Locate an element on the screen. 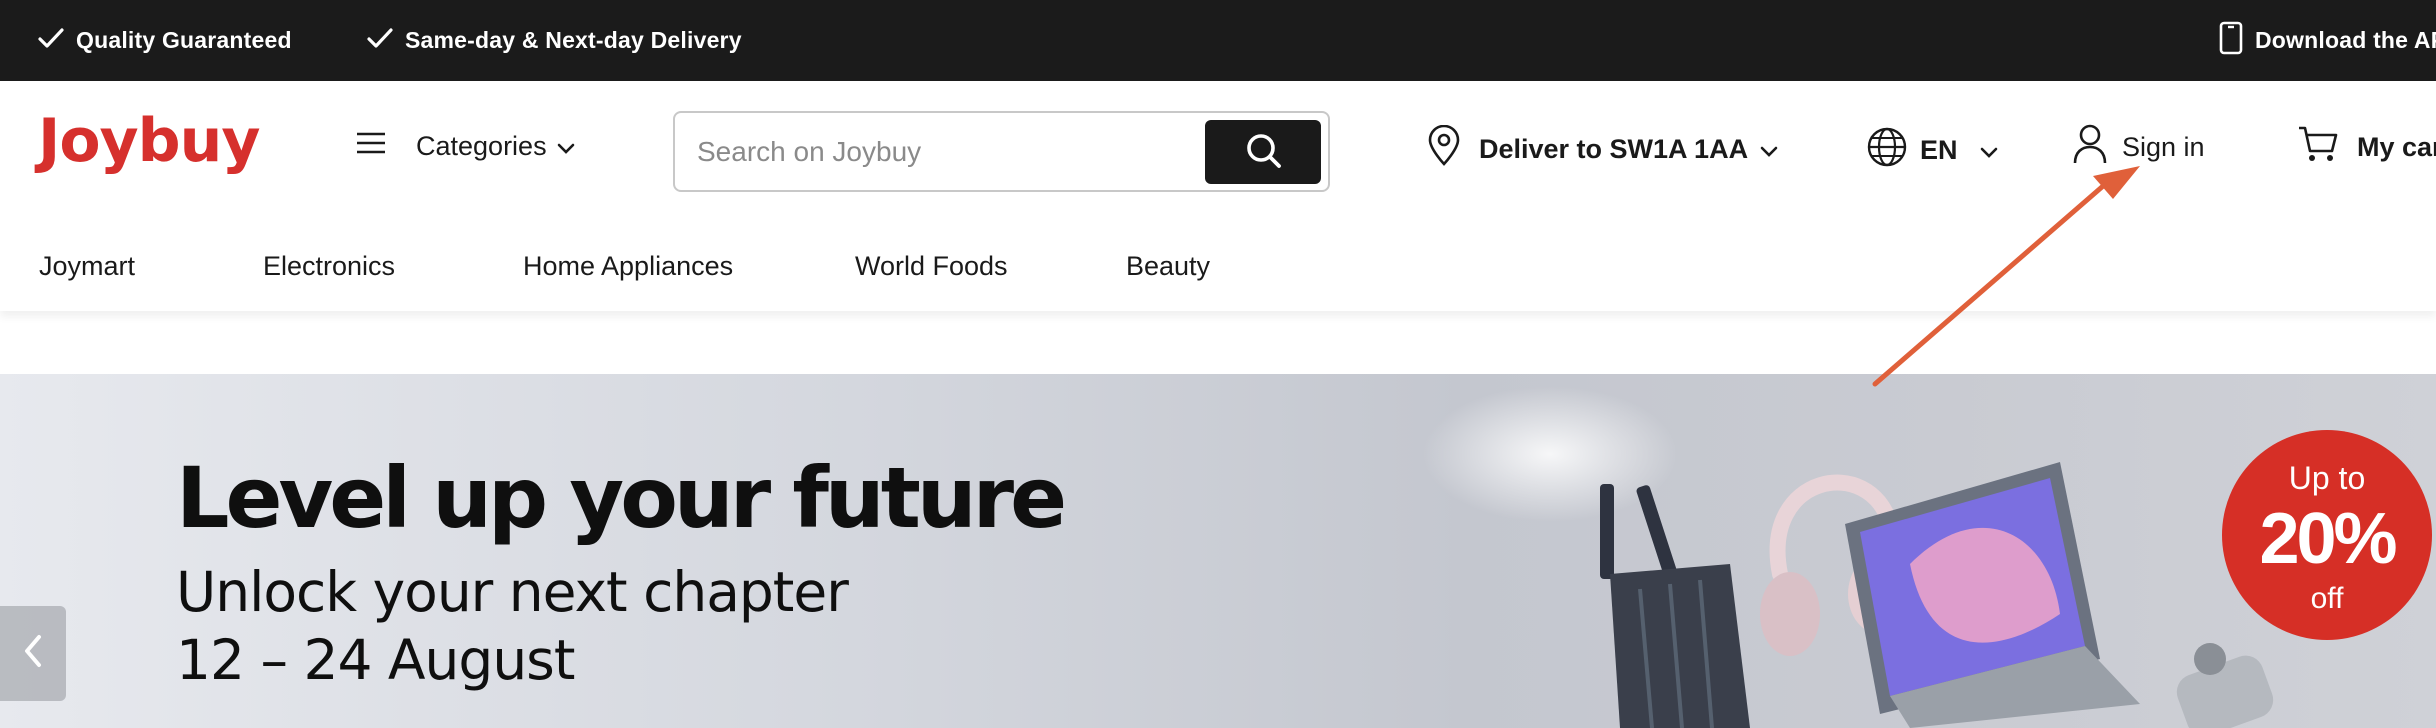 This screenshot has width=2436, height=728. nav-item-home-appliances: Home Appliances is located at coordinates (628, 266).